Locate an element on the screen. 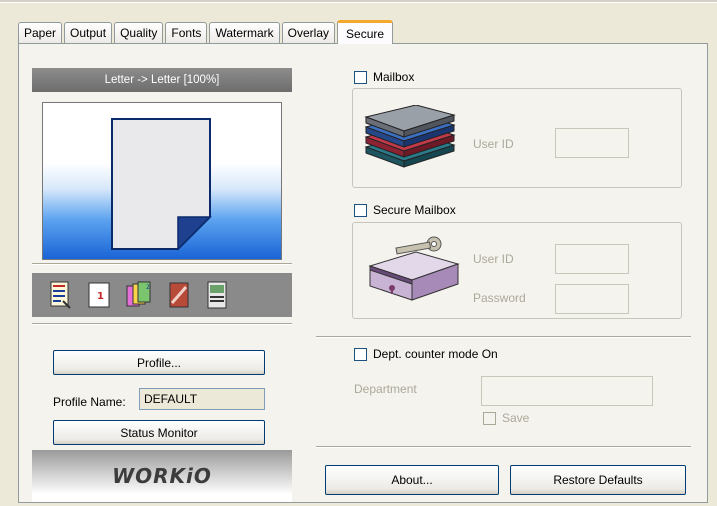 This screenshot has height=506, width=717. mailbox-trays-icon is located at coordinates (410, 136).